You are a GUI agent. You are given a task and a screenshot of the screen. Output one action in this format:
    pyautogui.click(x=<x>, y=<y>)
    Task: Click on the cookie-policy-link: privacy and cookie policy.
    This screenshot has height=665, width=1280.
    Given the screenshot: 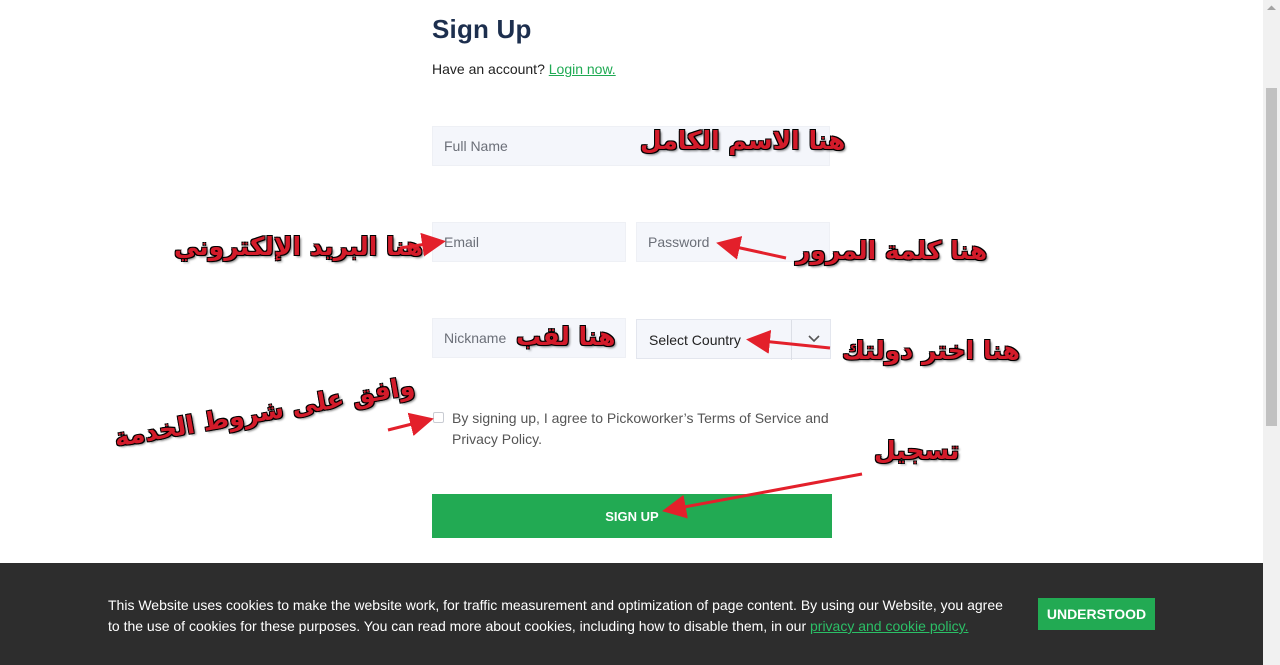 What is the action you would take?
    pyautogui.click(x=889, y=626)
    